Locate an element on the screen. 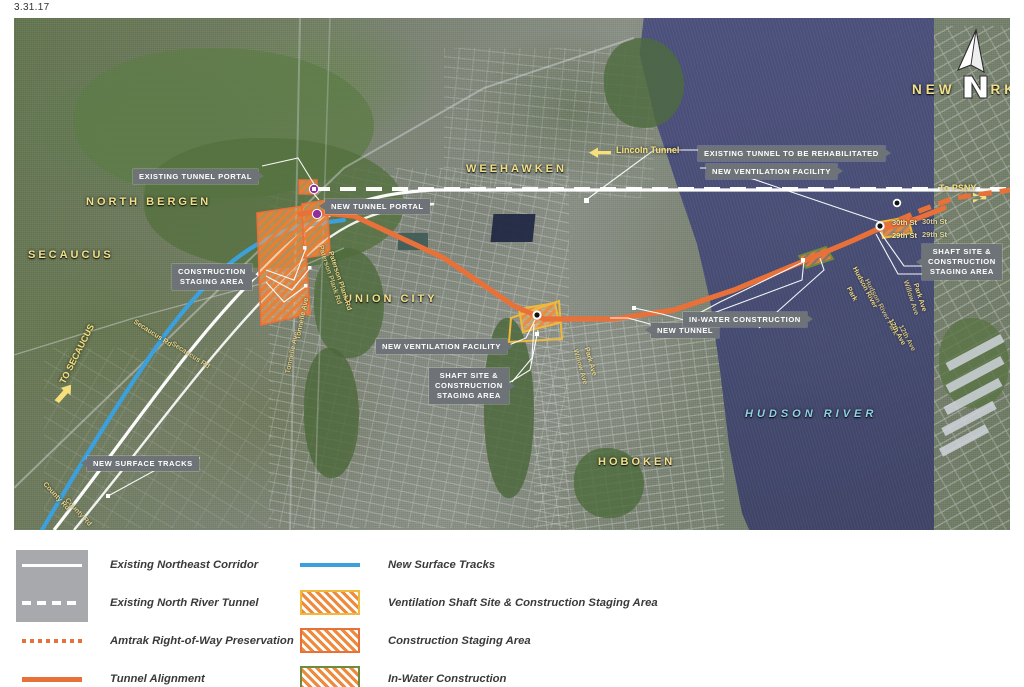  legend-item-existing-northeast-corridor: Existing Northeast Corridor is located at coordinates (137, 565).